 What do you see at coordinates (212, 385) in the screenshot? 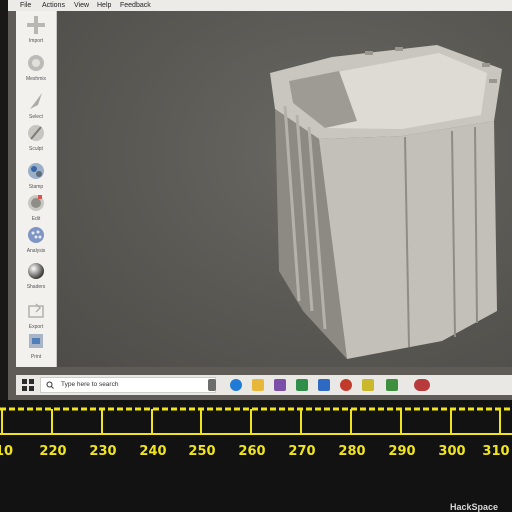
I see `task-view-icon` at bounding box center [212, 385].